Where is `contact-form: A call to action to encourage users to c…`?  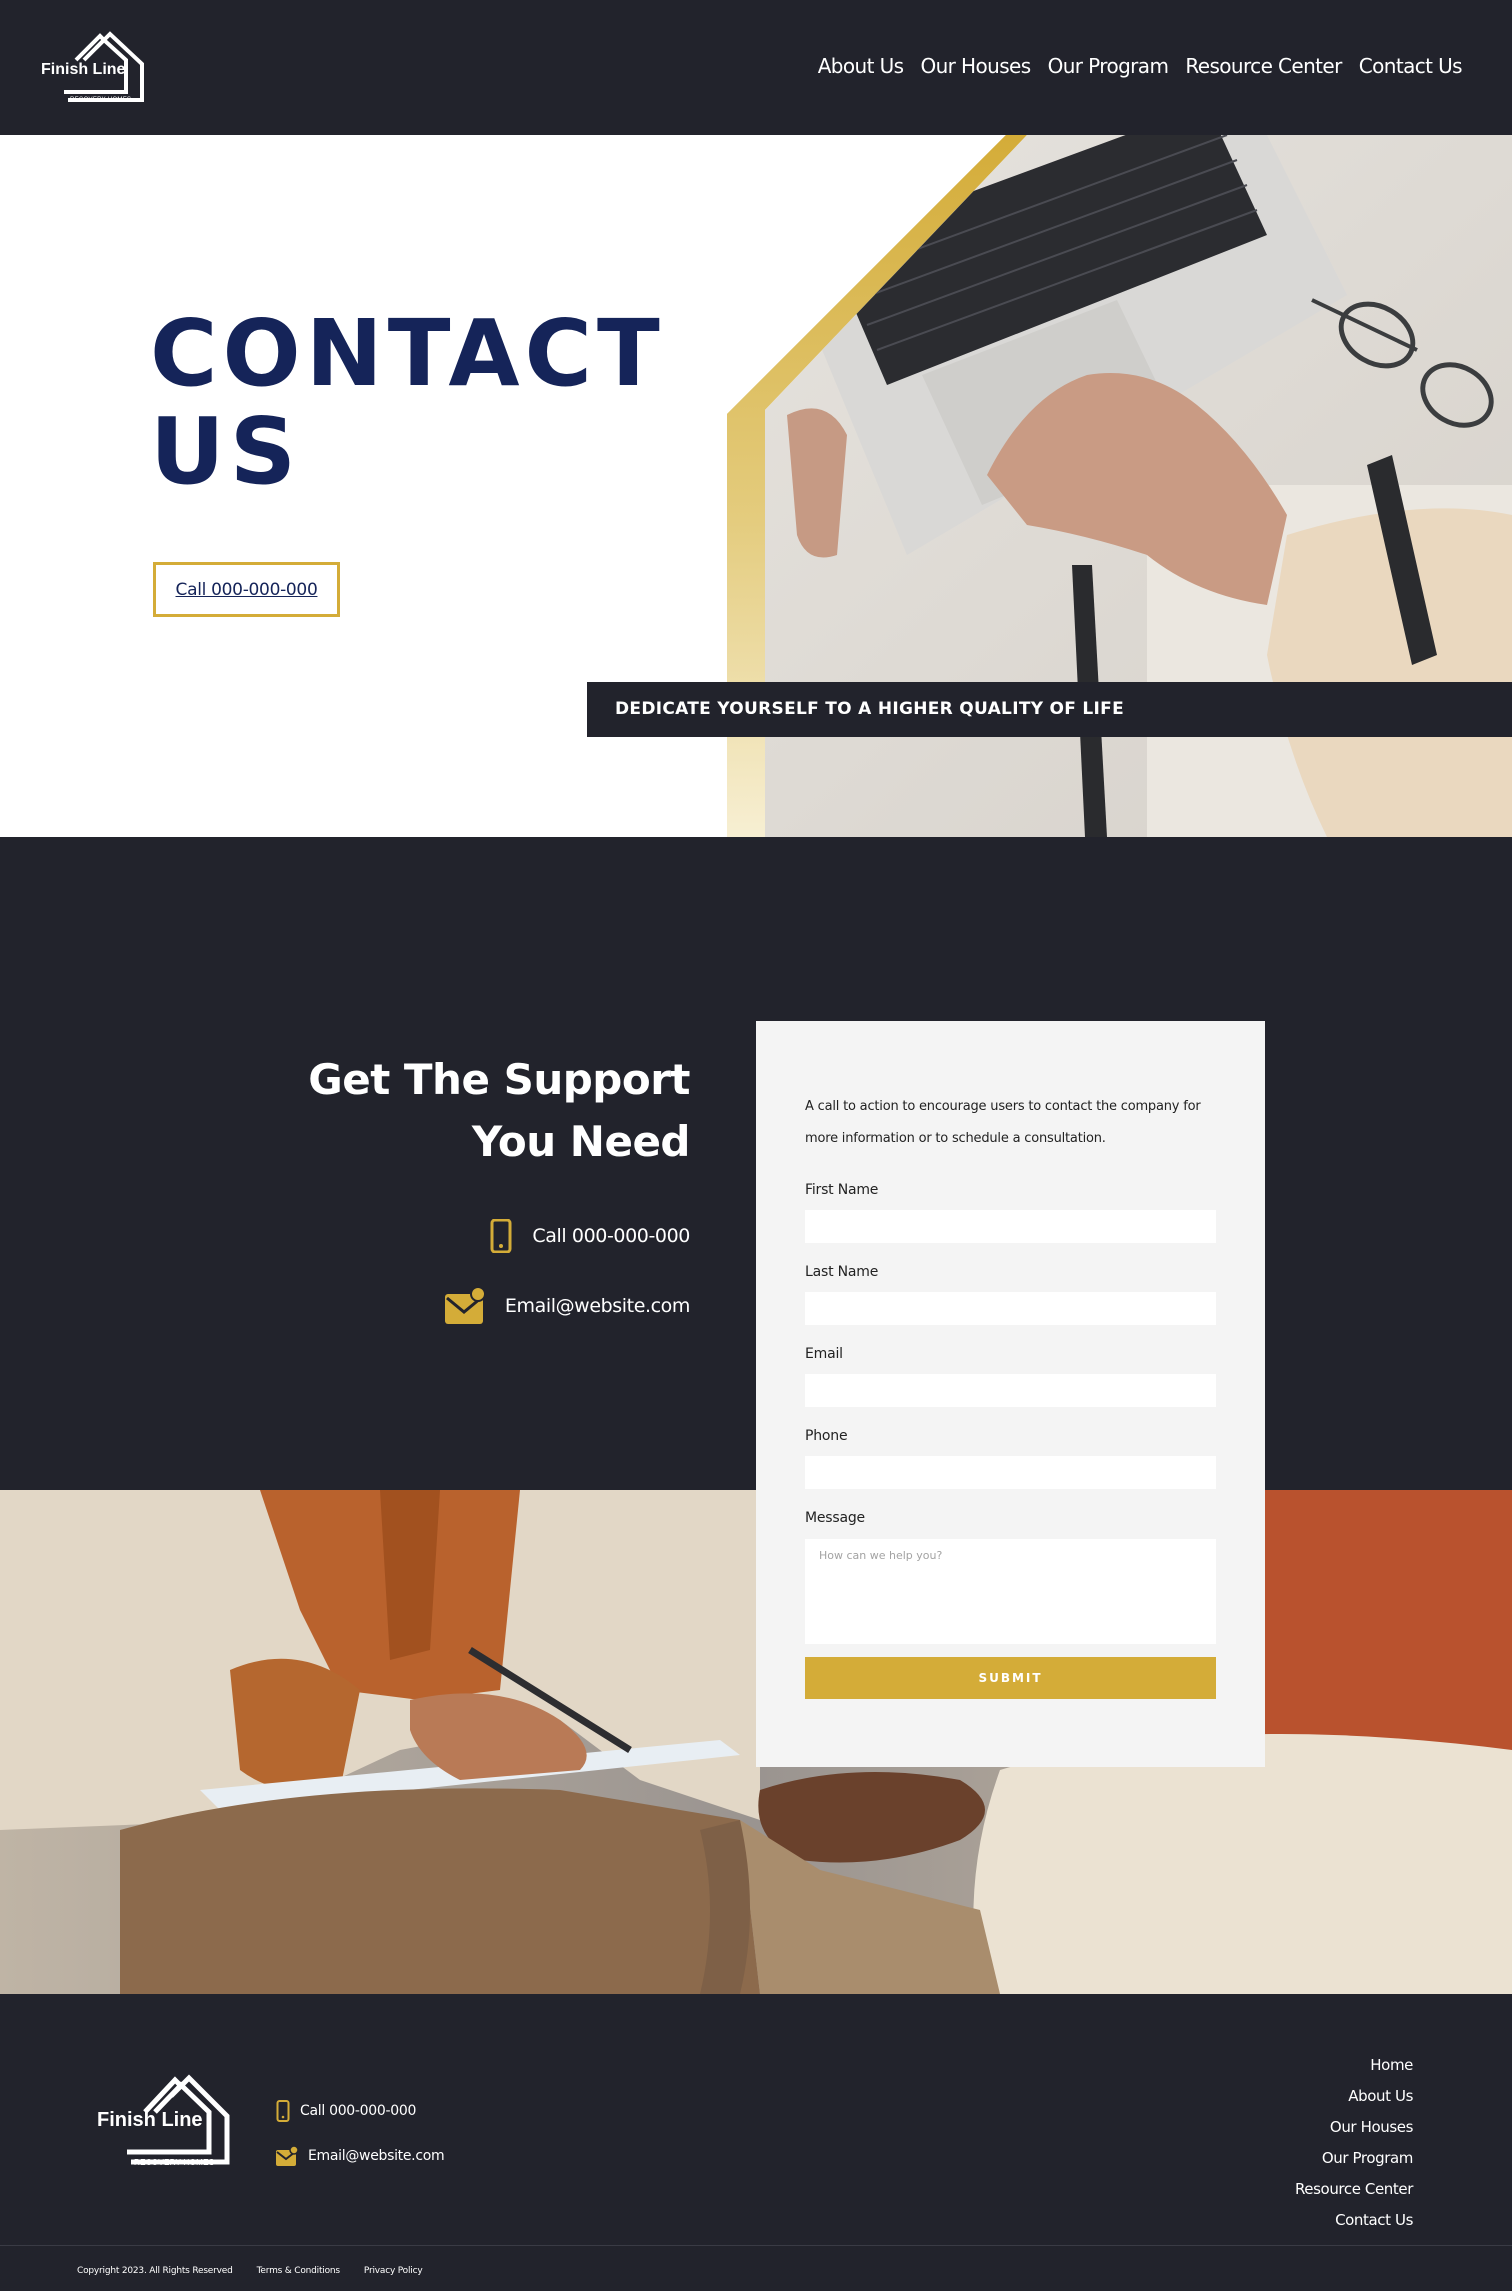
contact-form: A call to action to encourage users to c… is located at coordinates (1010, 1394).